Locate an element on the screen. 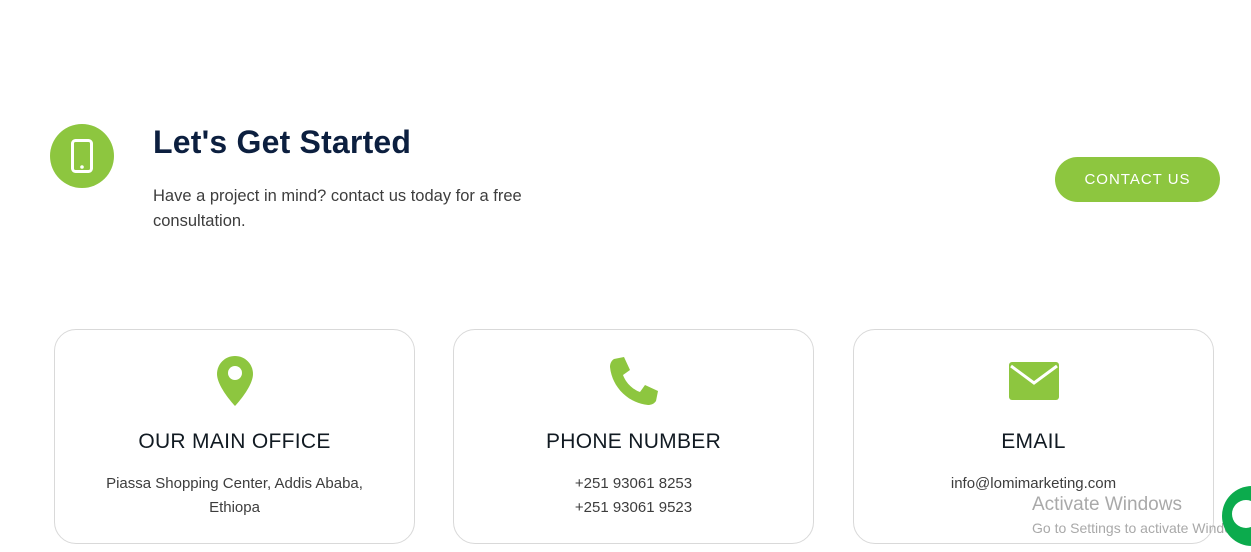  phone-icon is located at coordinates (633, 381).